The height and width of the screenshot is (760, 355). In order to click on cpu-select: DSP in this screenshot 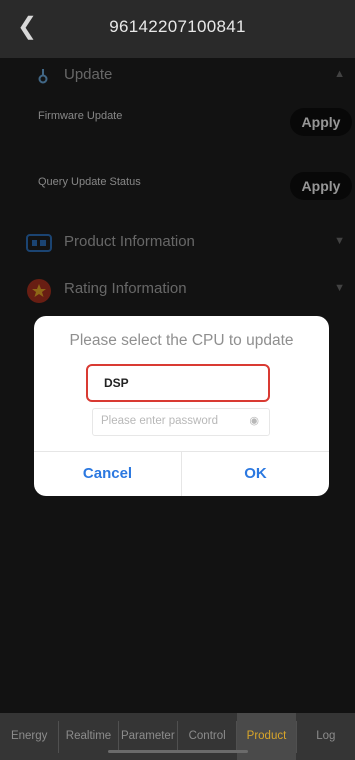, I will do `click(178, 383)`.